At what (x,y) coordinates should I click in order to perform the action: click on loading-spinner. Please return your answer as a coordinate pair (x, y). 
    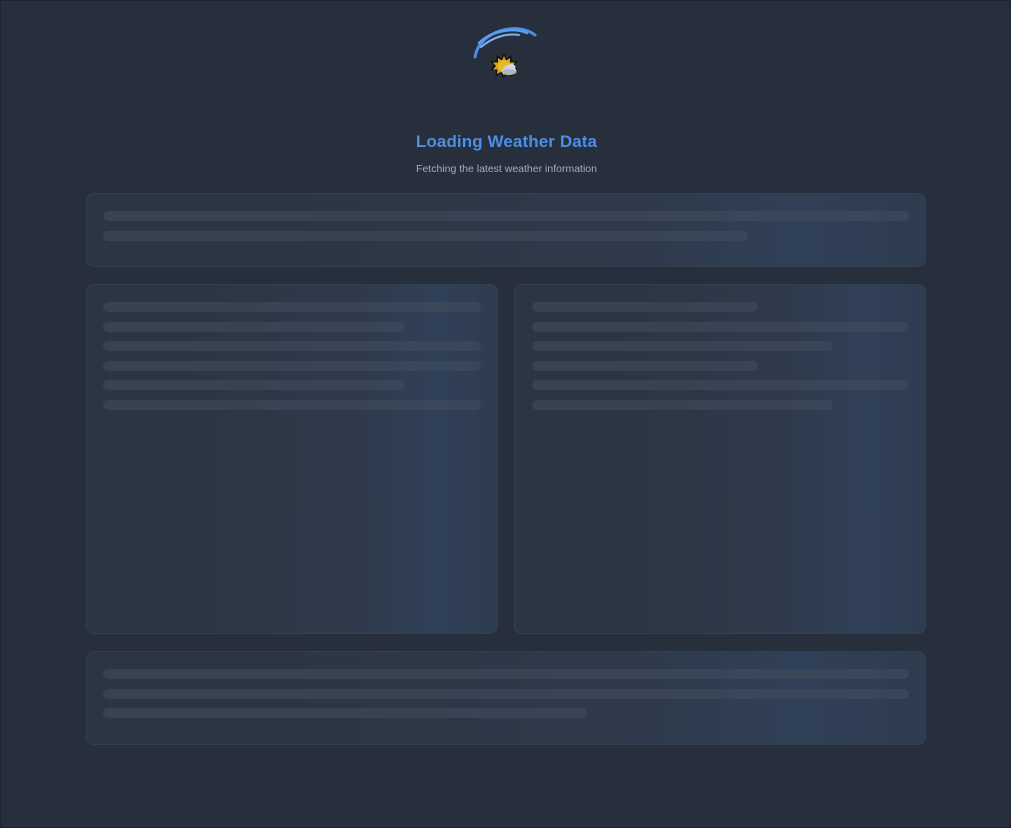
    Looking at the image, I should click on (506, 53).